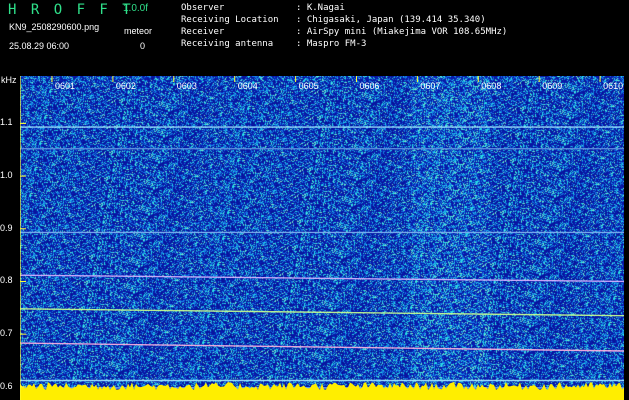 The image size is (629, 400). Describe the element at coordinates (143, 46) in the screenshot. I see `meteor-count: 0` at that location.